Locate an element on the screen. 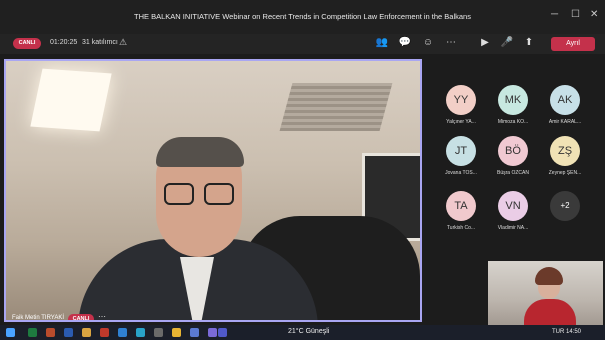 The width and height of the screenshot is (605, 340). more-actions-icon: ⋯ is located at coordinates (451, 42).